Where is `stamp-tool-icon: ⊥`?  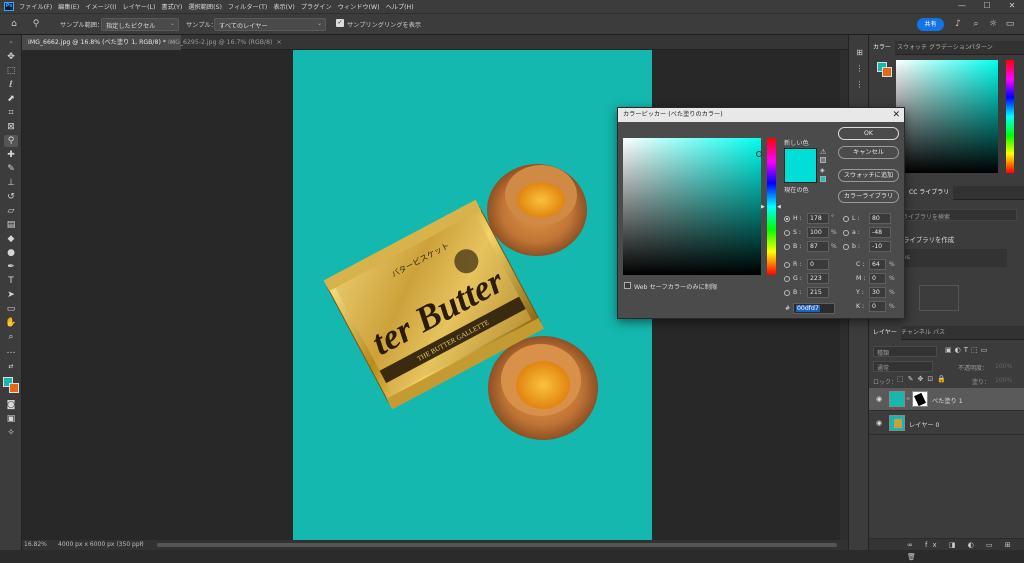 stamp-tool-icon: ⊥ is located at coordinates (11, 183).